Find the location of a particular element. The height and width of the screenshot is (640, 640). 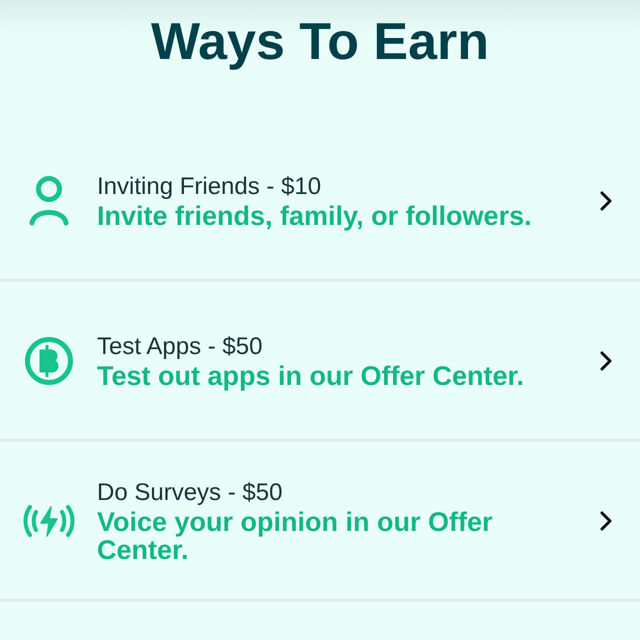

option-title: Inviting Friends - $10 is located at coordinates (209, 187).